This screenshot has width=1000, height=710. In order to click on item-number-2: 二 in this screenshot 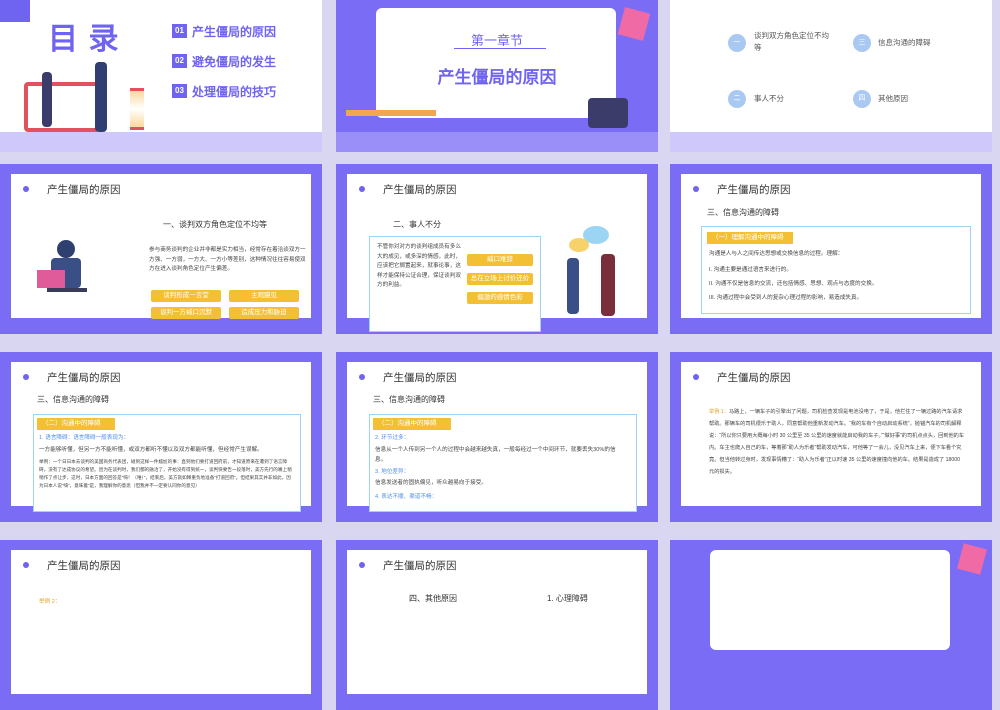, I will do `click(737, 99)`.